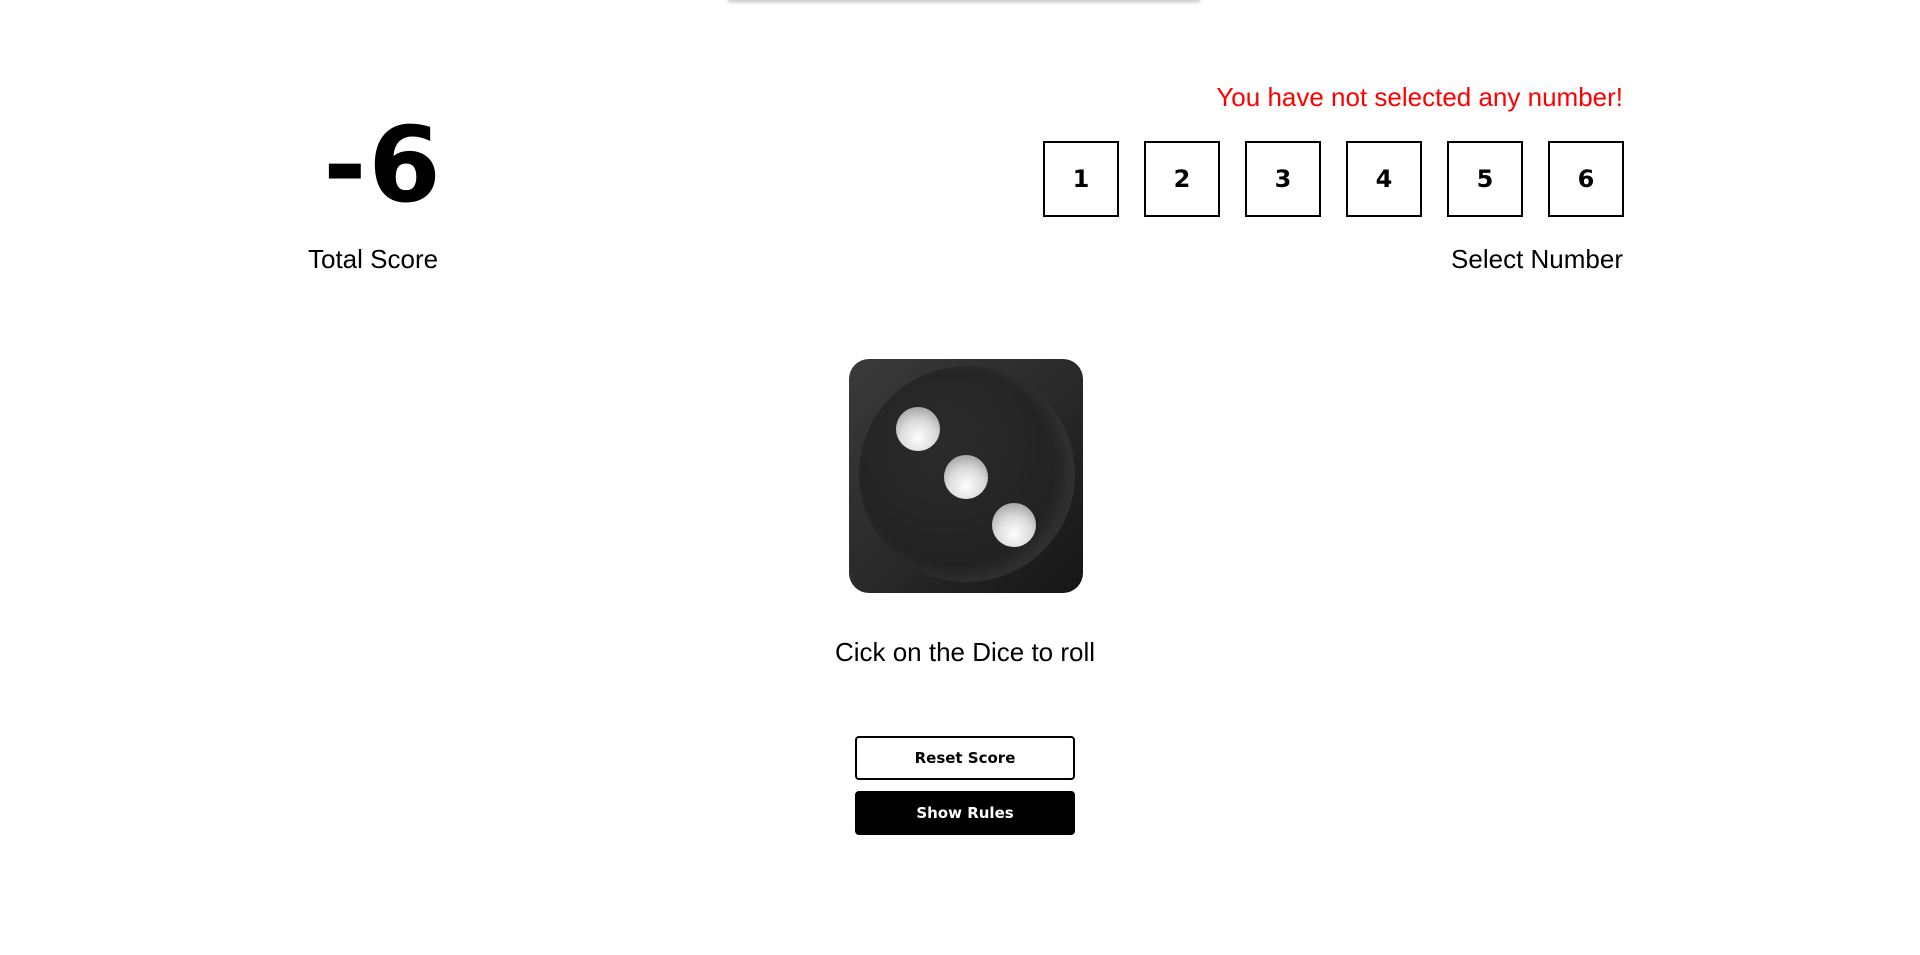  Describe the element at coordinates (373, 259) in the screenshot. I see `total-score-label: Total Score` at that location.